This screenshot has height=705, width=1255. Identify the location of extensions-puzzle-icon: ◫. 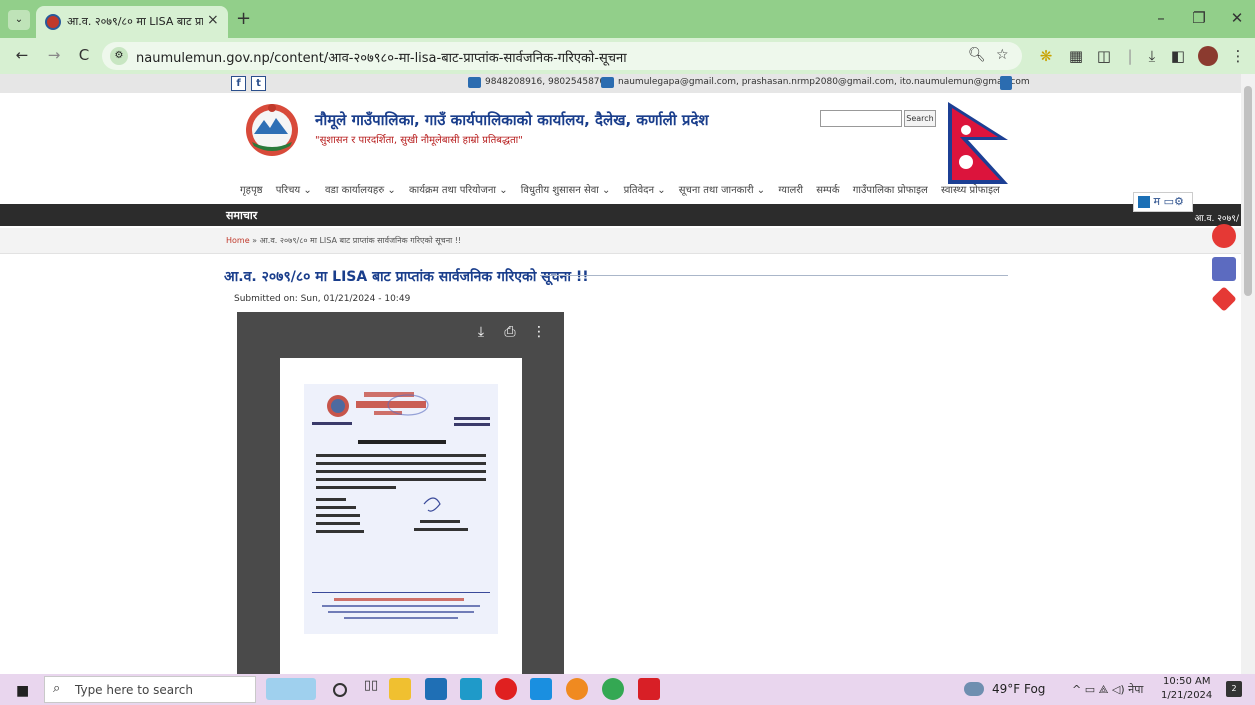
(1104, 56).